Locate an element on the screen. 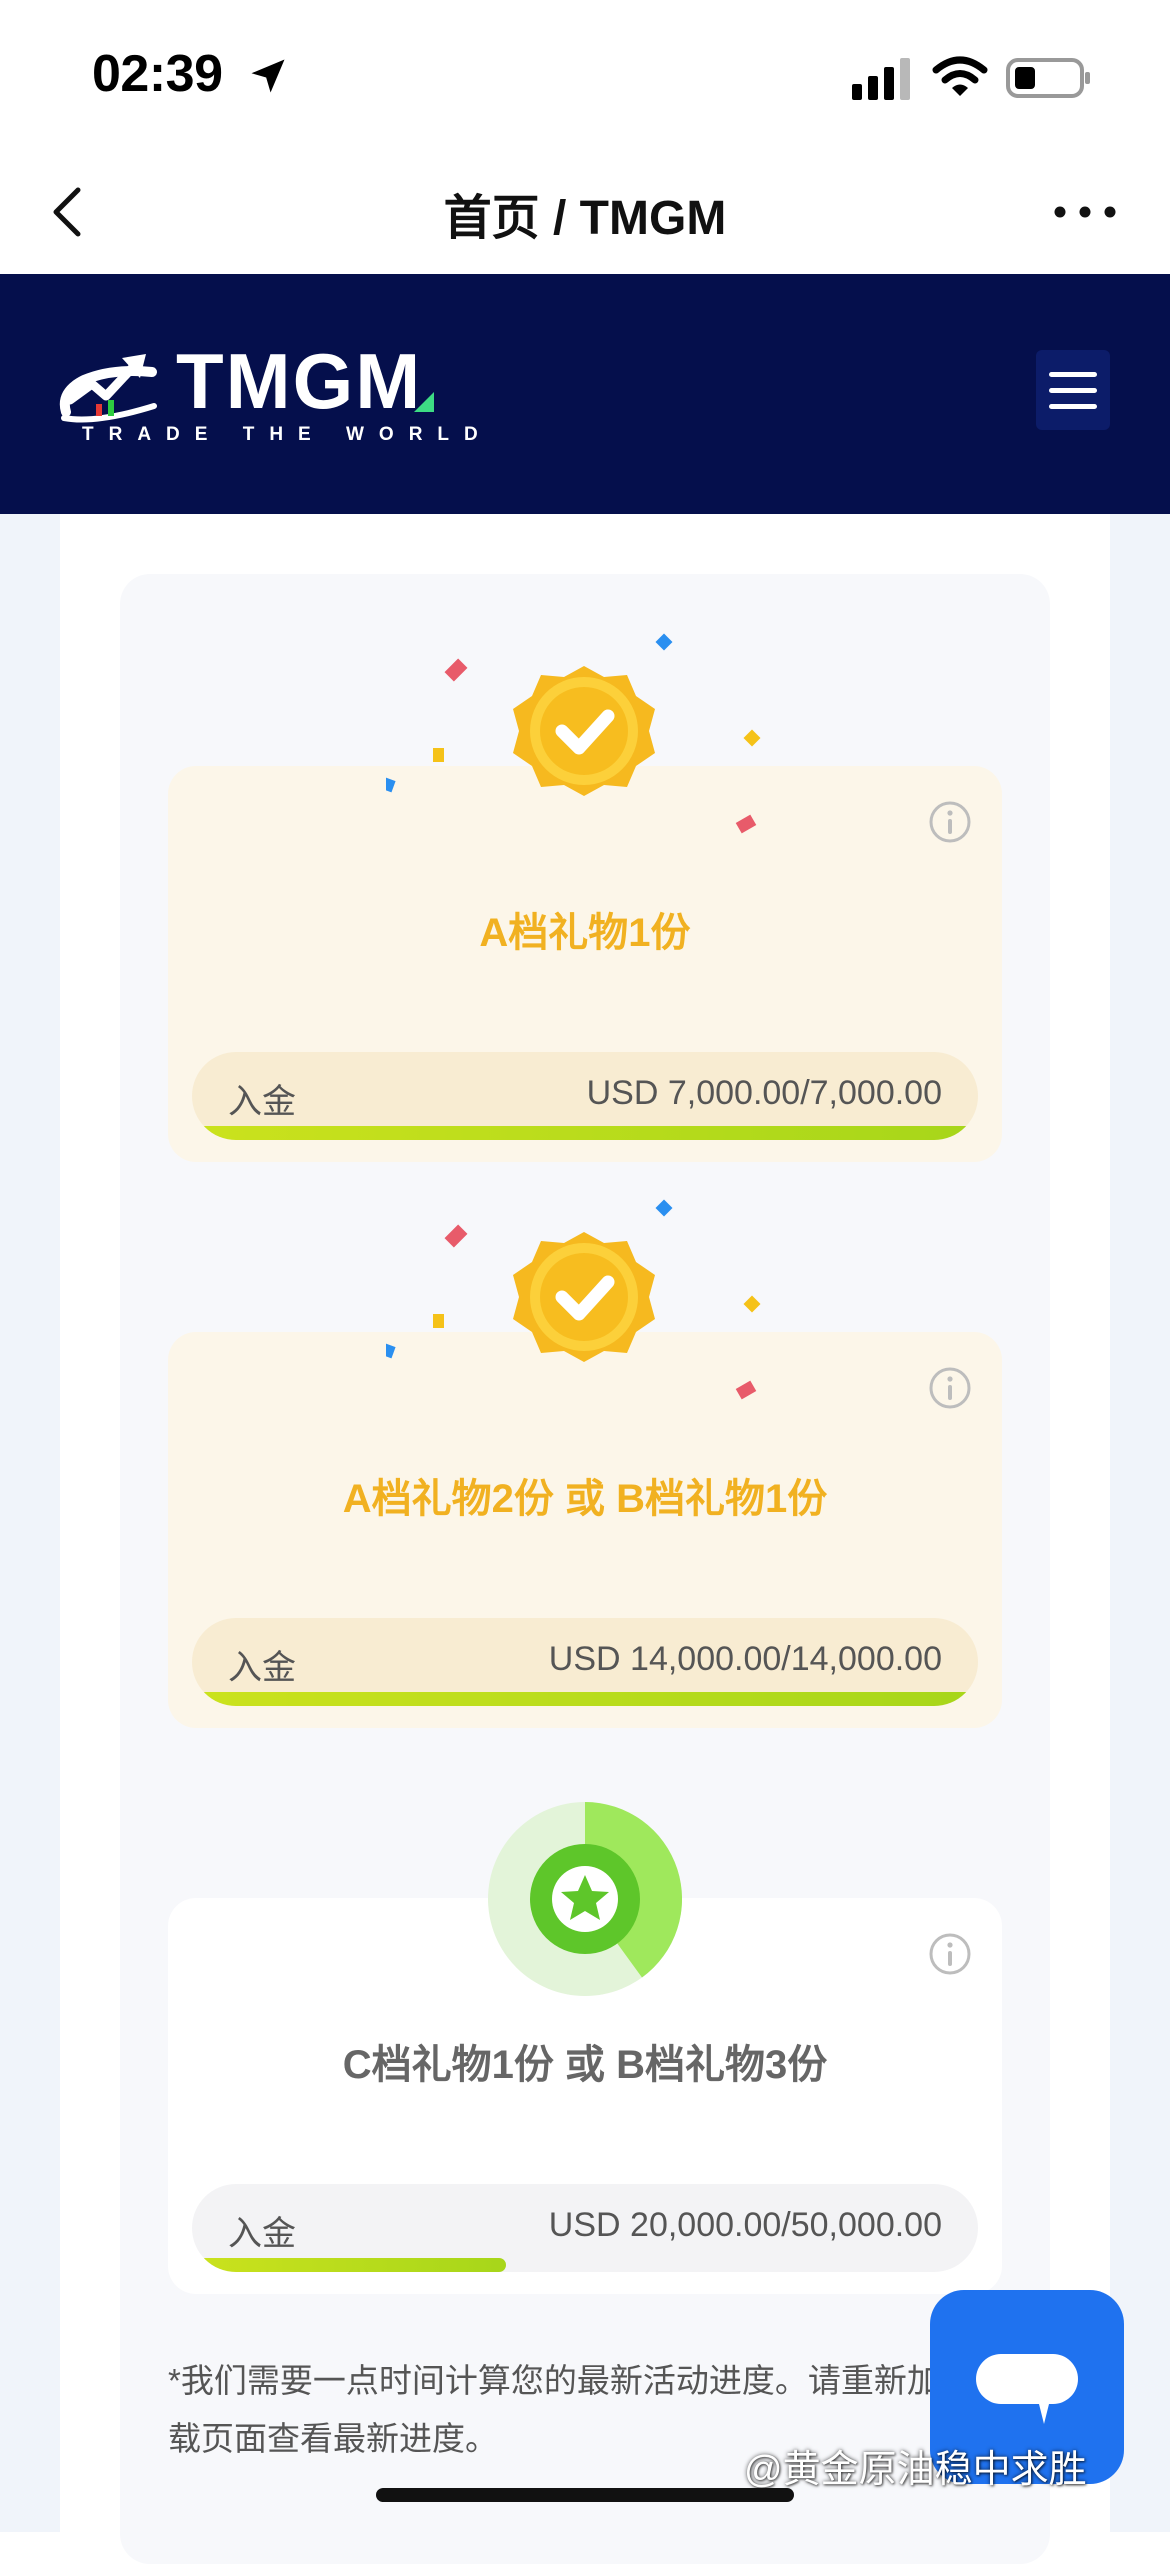 The width and height of the screenshot is (1170, 2564). progress-bar: 入金 USD 20,000.00/50,000.00 is located at coordinates (585, 2228).